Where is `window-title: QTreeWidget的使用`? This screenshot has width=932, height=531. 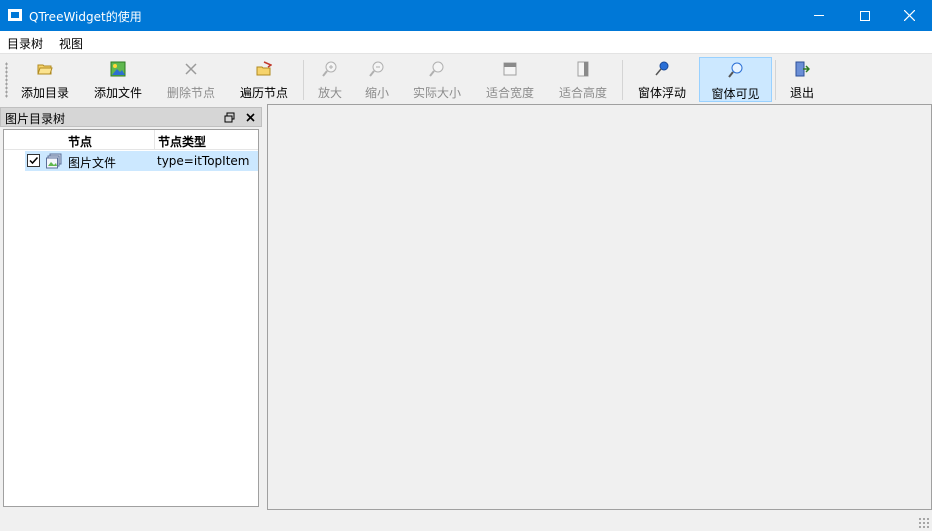
window-title: QTreeWidget的使用 is located at coordinates (85, 17).